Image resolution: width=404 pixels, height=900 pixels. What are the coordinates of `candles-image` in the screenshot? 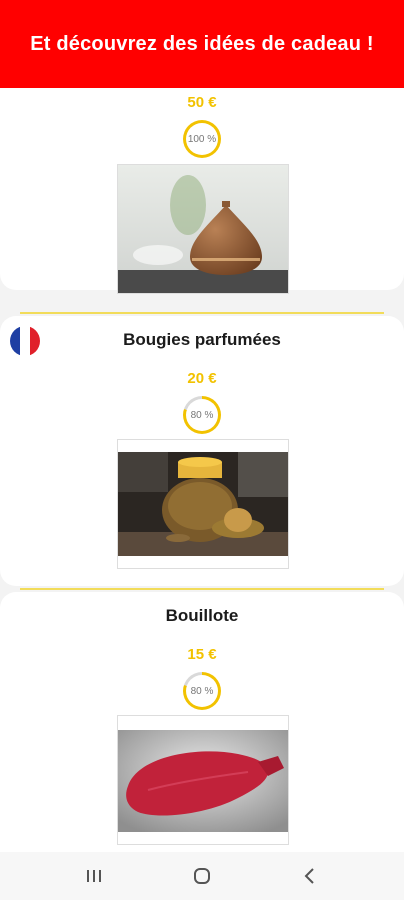 It's located at (203, 504).